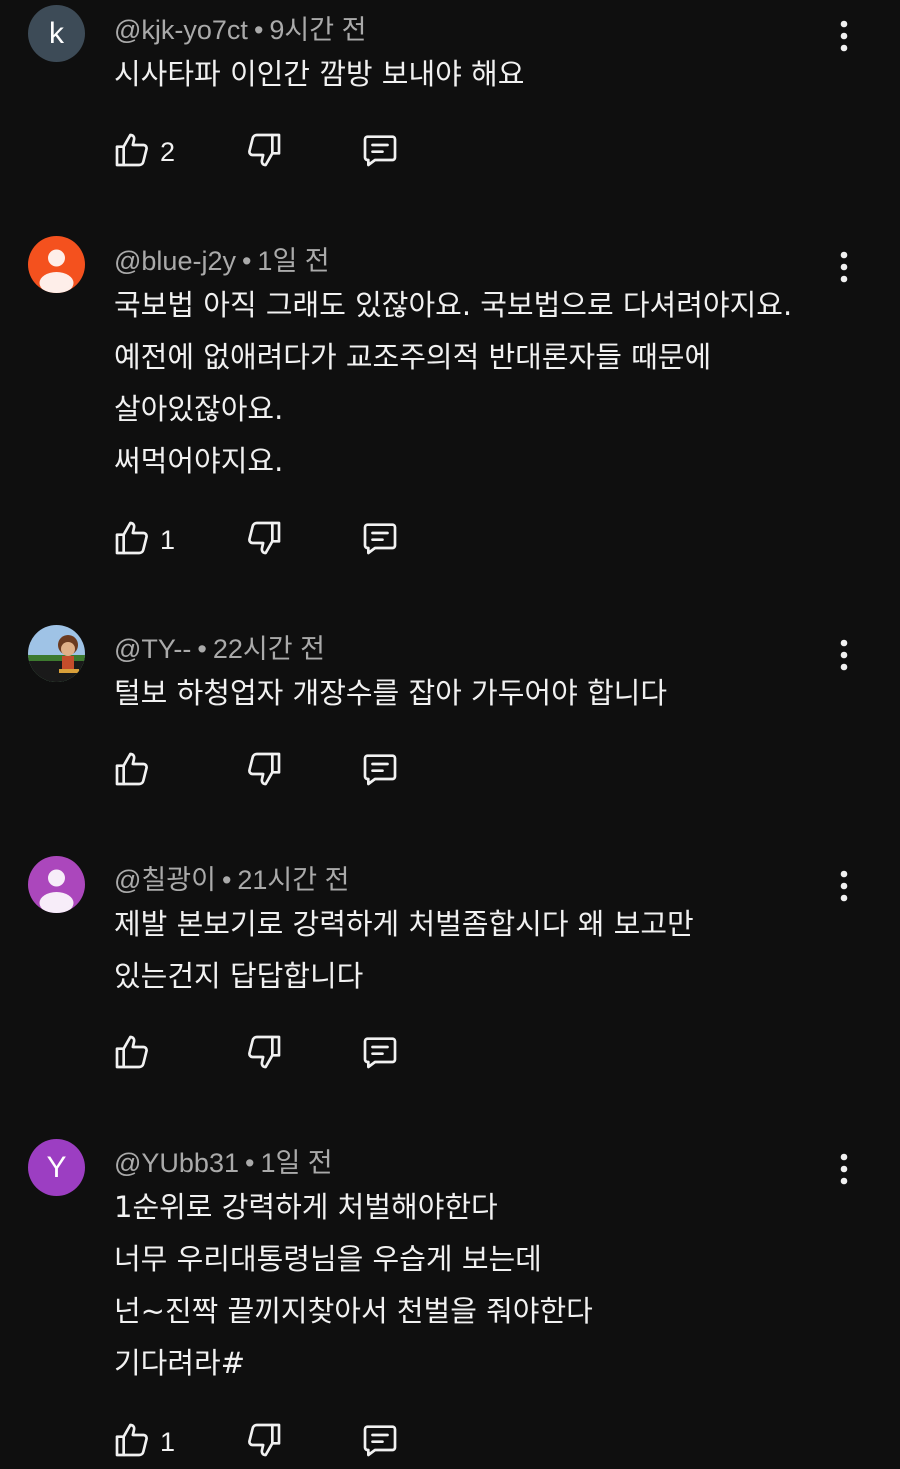 Image resolution: width=900 pixels, height=1469 pixels. What do you see at coordinates (353, 1311) in the screenshot?
I see `comment-text-line: 넌~진짝 끝끼지찾아서 천벌을 줘야한다` at bounding box center [353, 1311].